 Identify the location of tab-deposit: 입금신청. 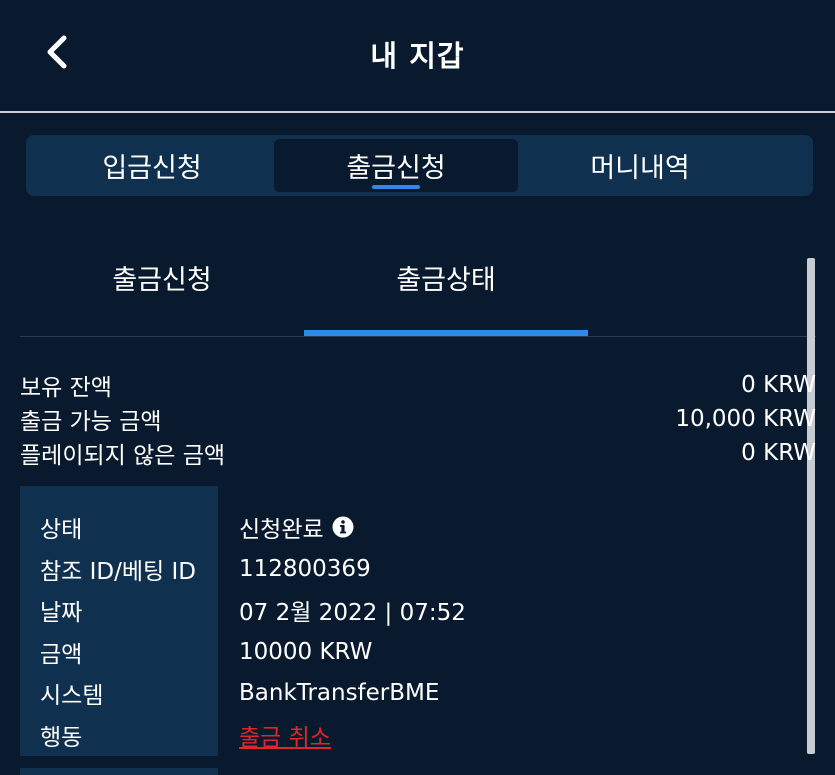
(152, 165).